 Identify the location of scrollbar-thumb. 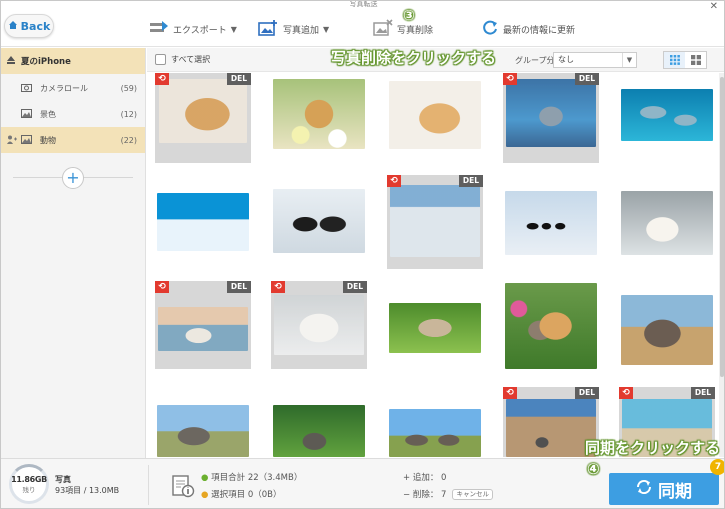
(722, 227).